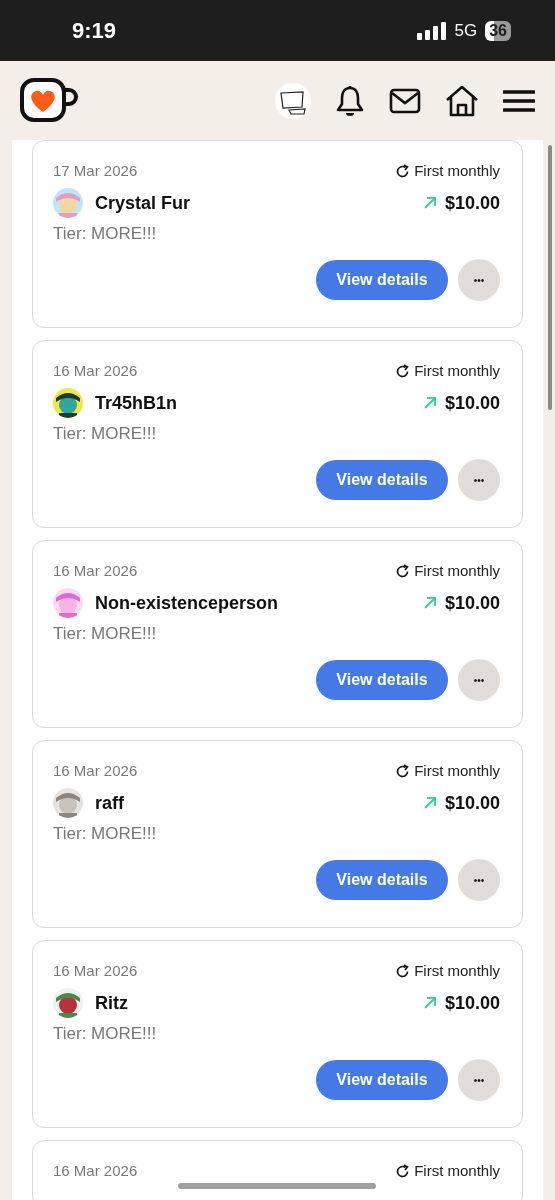 This screenshot has width=555, height=1200. Describe the element at coordinates (95, 170) in the screenshot. I see `date-text: 17 Mar 2026` at that location.